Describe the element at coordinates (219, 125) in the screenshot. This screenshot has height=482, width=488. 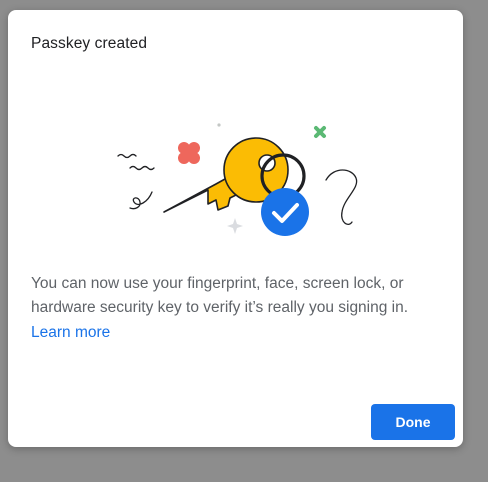
I see `dot-icon` at that location.